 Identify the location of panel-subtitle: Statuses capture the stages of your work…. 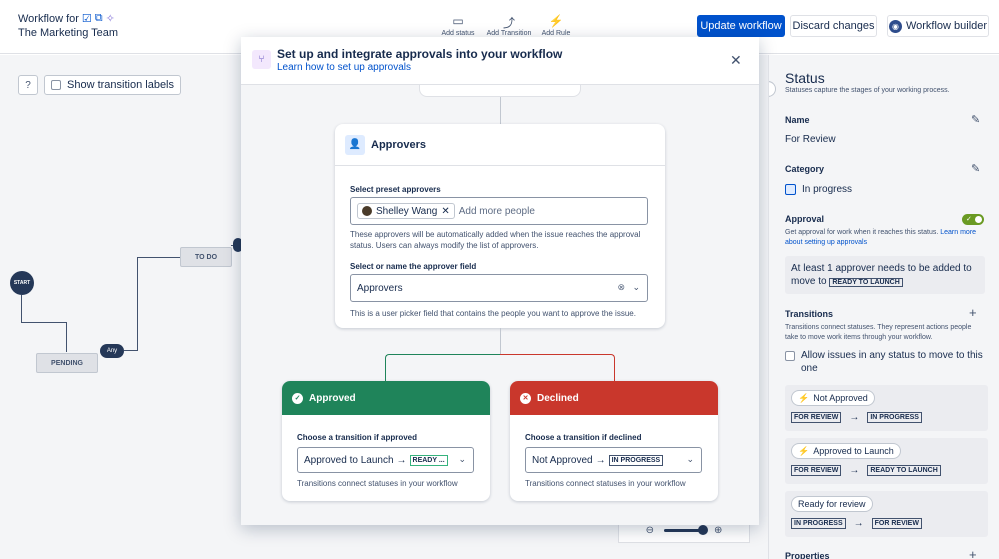
(867, 90).